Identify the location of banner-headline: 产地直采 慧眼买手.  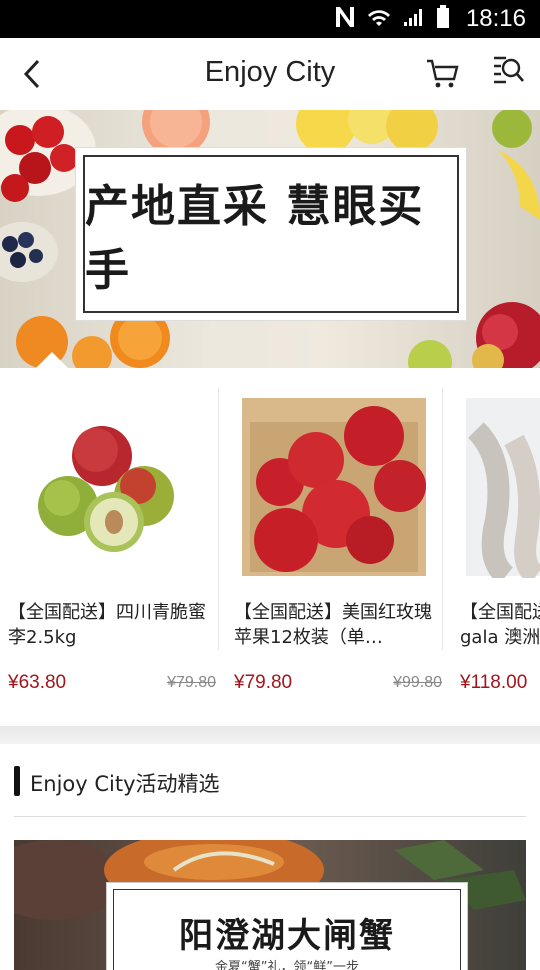
(255, 238).